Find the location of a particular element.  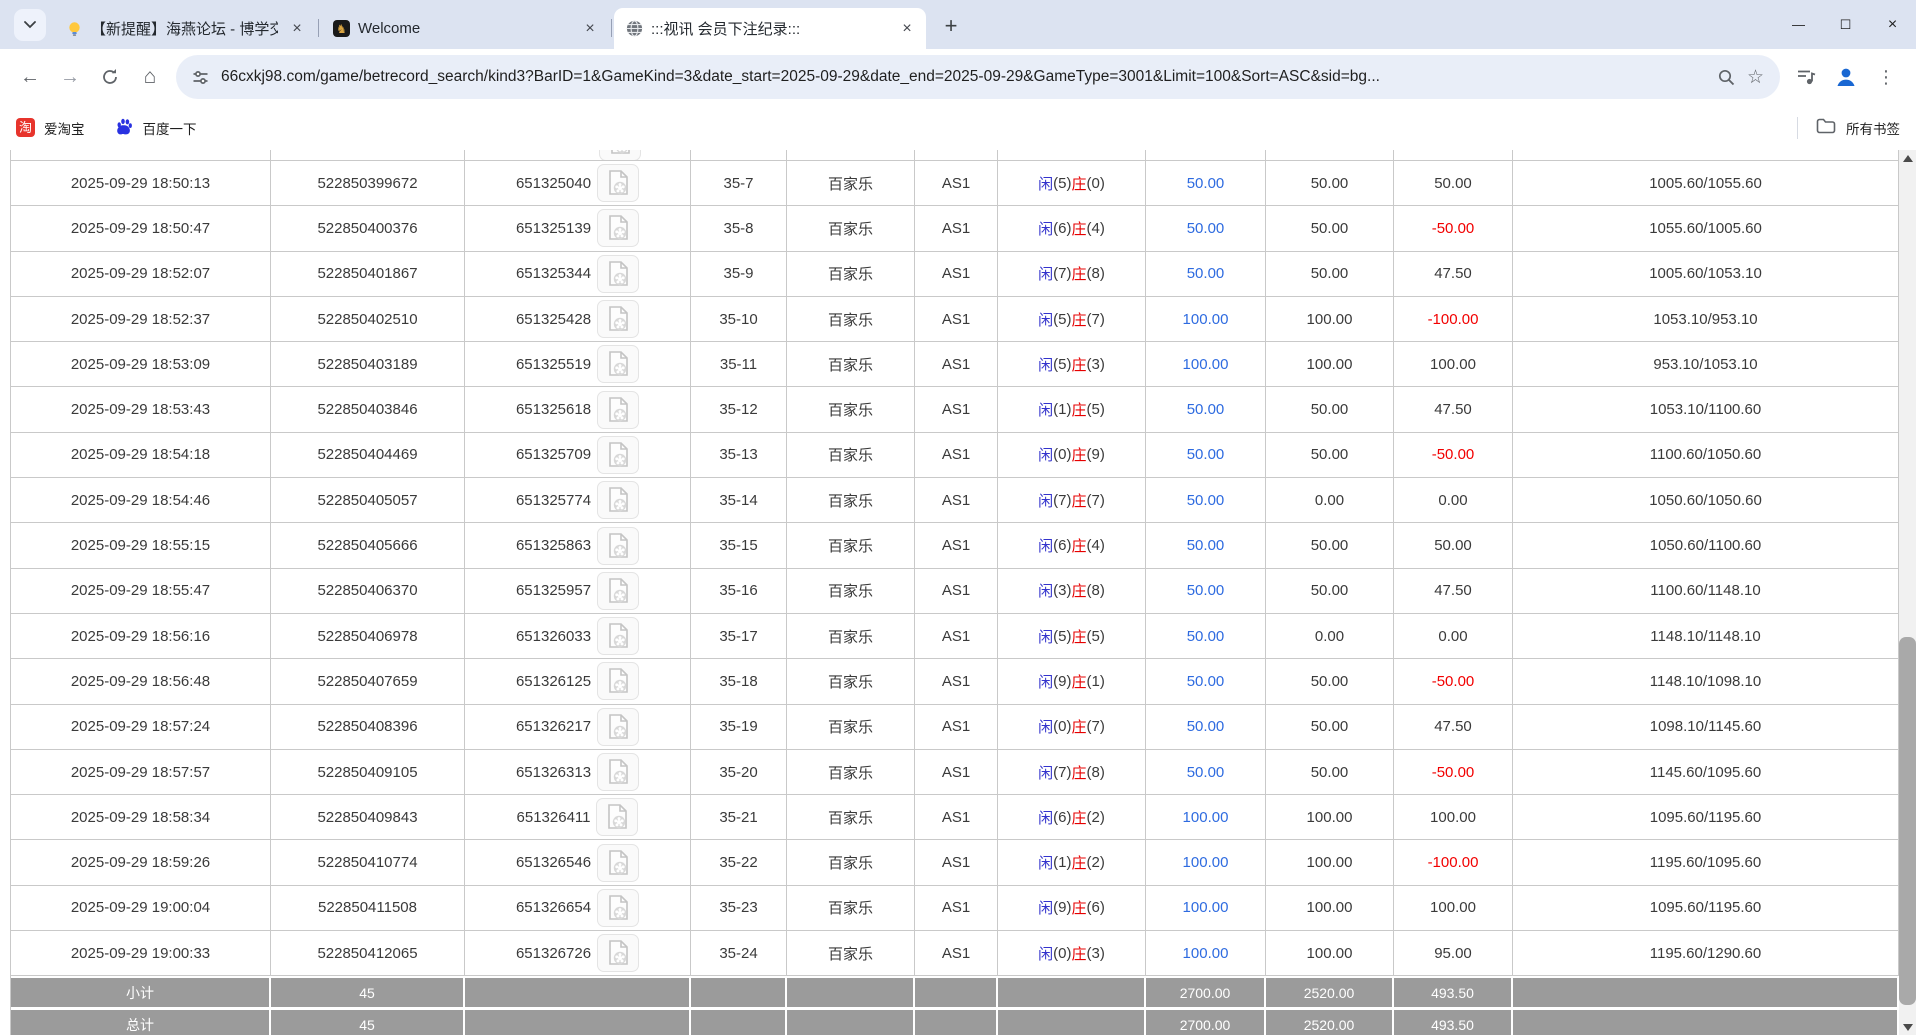

cell-round: 35-13 is located at coordinates (739, 455).